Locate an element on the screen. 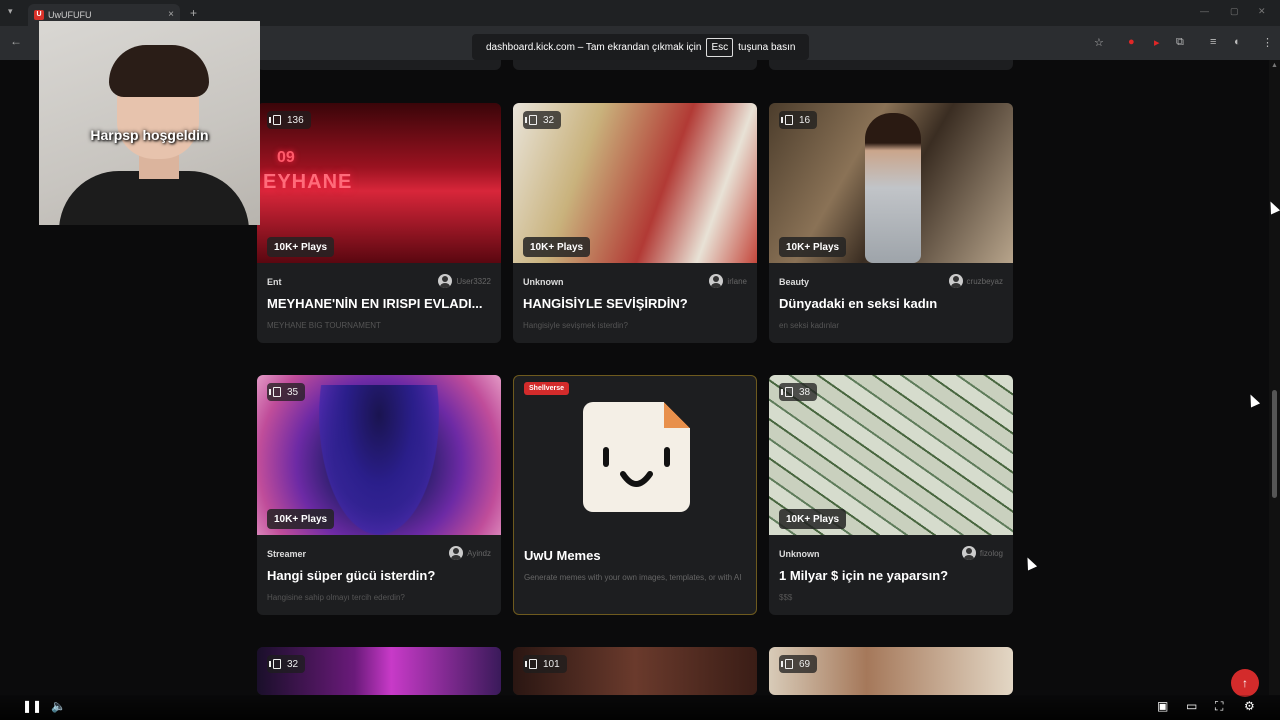  quiz-card: 32 is located at coordinates (379, 671).